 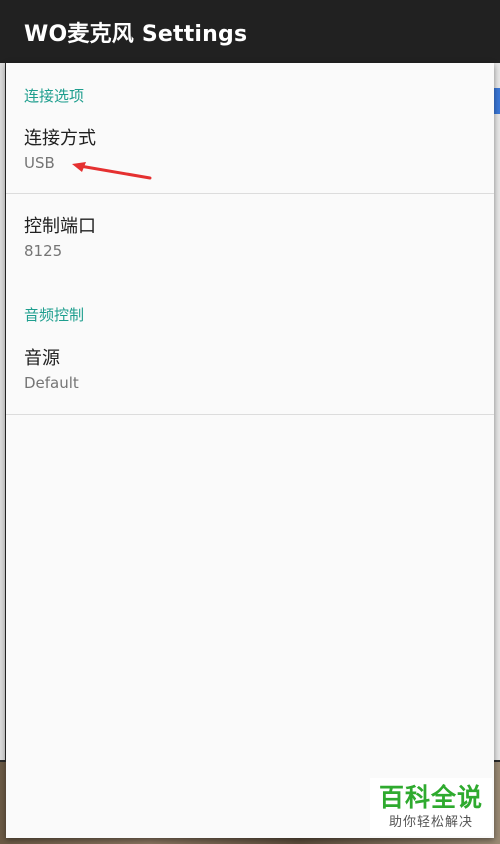 What do you see at coordinates (2, 410) in the screenshot?
I see `background-strip-left` at bounding box center [2, 410].